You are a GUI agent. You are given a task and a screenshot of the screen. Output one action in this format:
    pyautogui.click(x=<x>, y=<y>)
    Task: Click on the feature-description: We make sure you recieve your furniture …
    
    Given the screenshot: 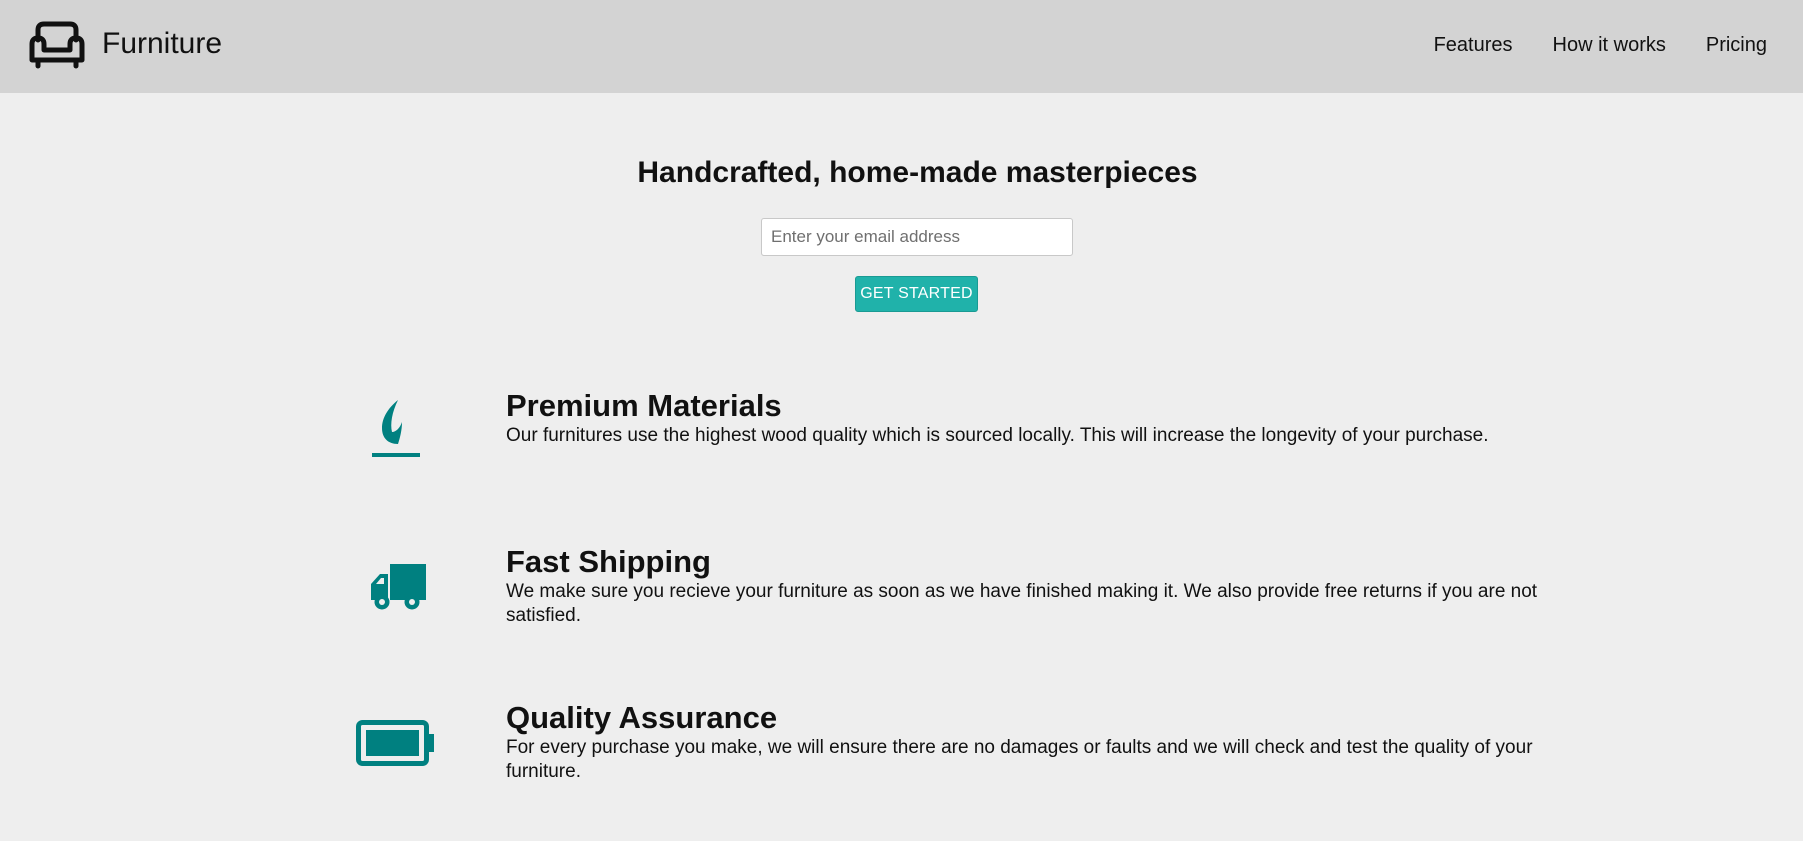 What is the action you would take?
    pyautogui.click(x=1022, y=603)
    